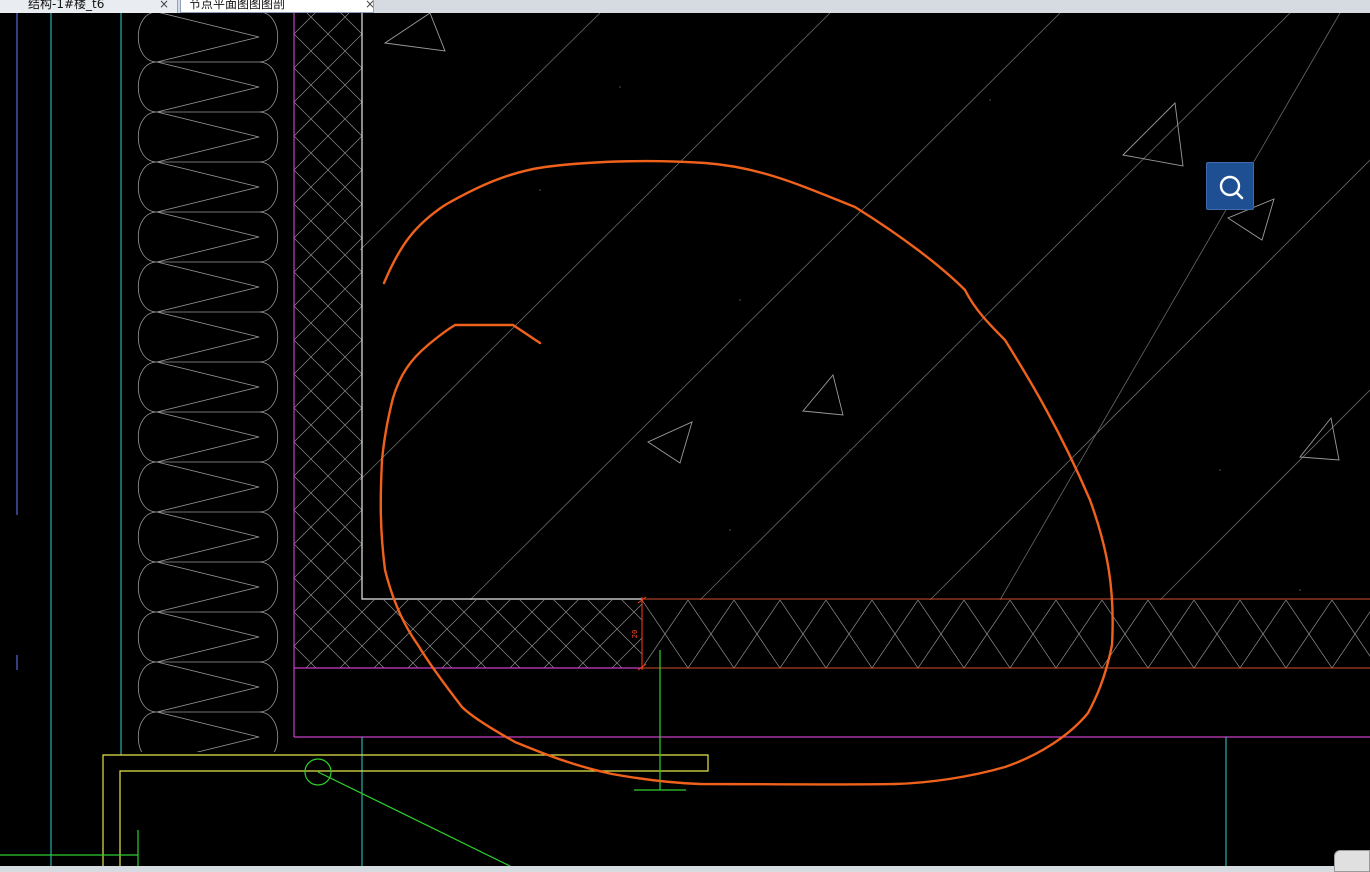  What do you see at coordinates (685, 6) in the screenshot?
I see `document-tab-bar: 结构-1#楼_t6 × 节点平面图图图剖 ×` at bounding box center [685, 6].